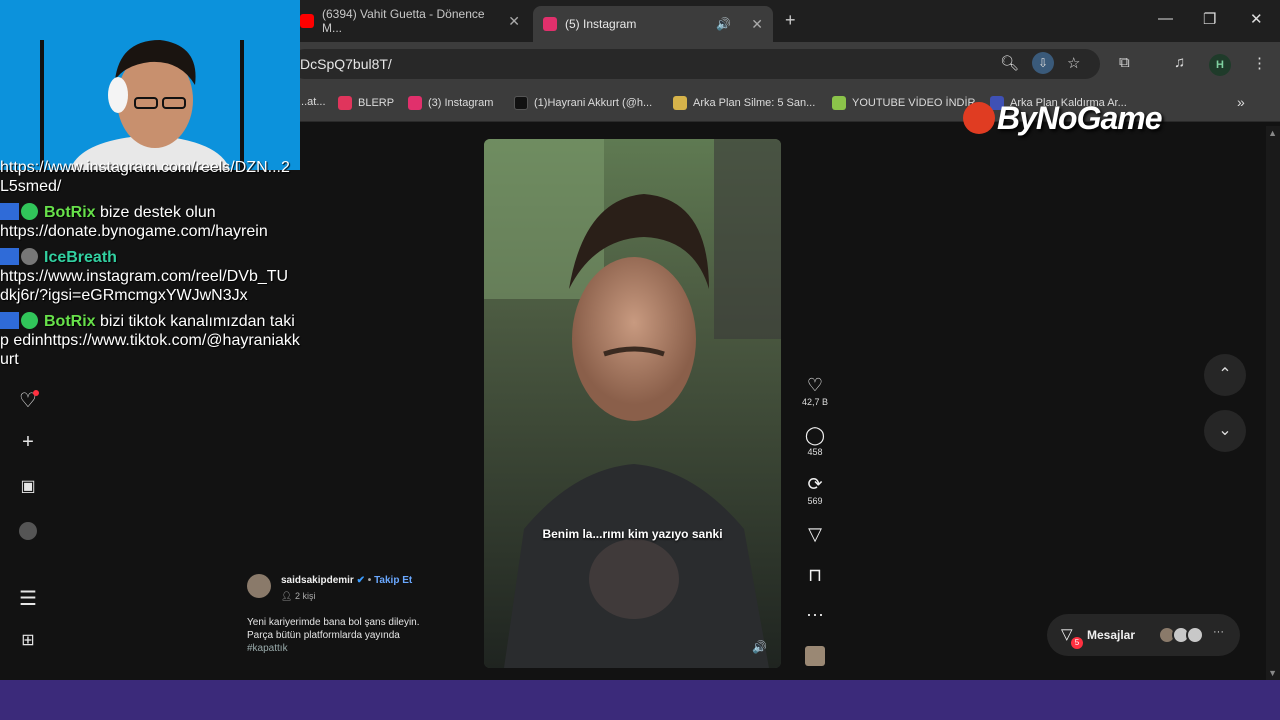 This screenshot has height=720, width=1280. Describe the element at coordinates (1220, 65) in the screenshot. I see `profile-avatar: H` at that location.